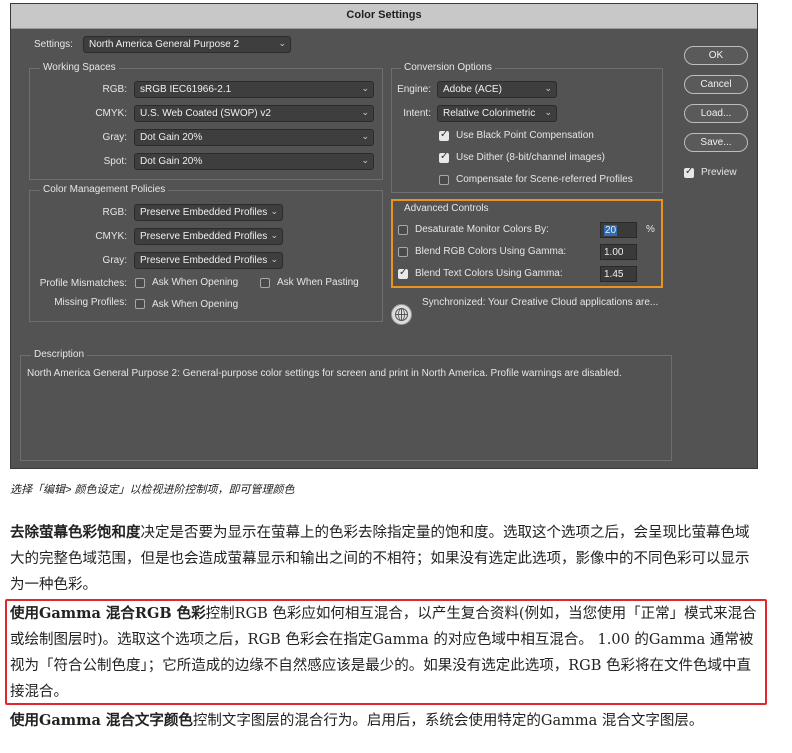 This screenshot has height=753, width=792. What do you see at coordinates (489, 113) in the screenshot?
I see `intent-value: Relative Colorimetric` at bounding box center [489, 113].